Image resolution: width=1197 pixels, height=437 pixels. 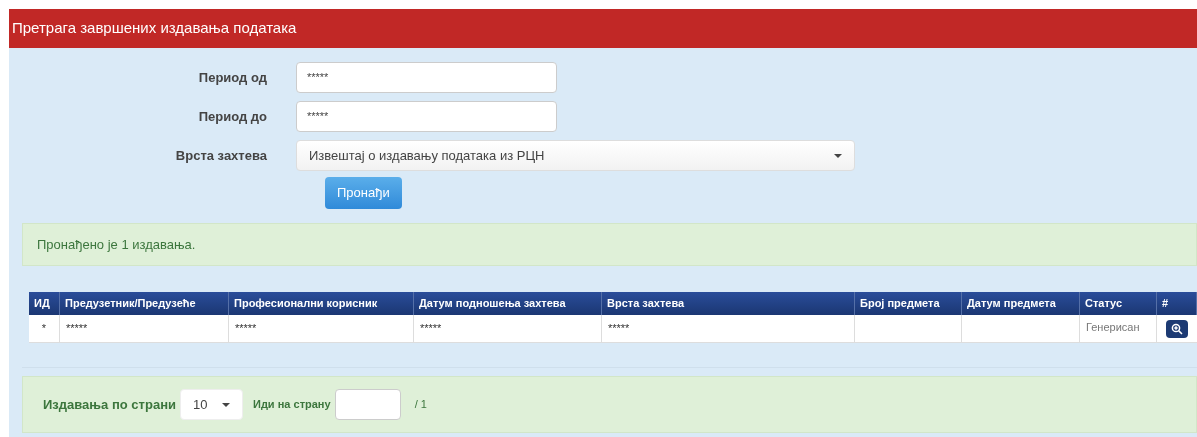 What do you see at coordinates (116, 244) in the screenshot?
I see `alert-text: Пронађено је 1 издавања.` at bounding box center [116, 244].